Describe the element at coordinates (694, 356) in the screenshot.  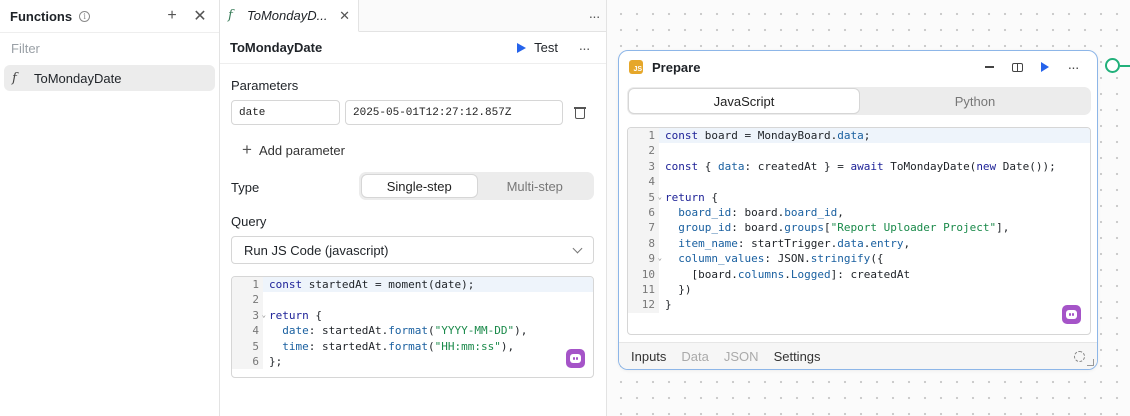
I see `tab-data: Data` at that location.